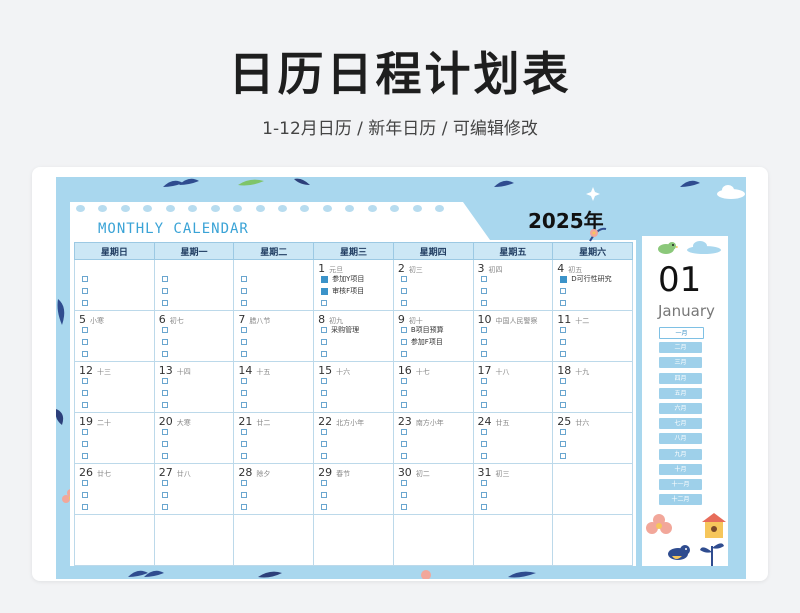  Describe the element at coordinates (592, 336) in the screenshot. I see `day-cell: 11 十二` at that location.